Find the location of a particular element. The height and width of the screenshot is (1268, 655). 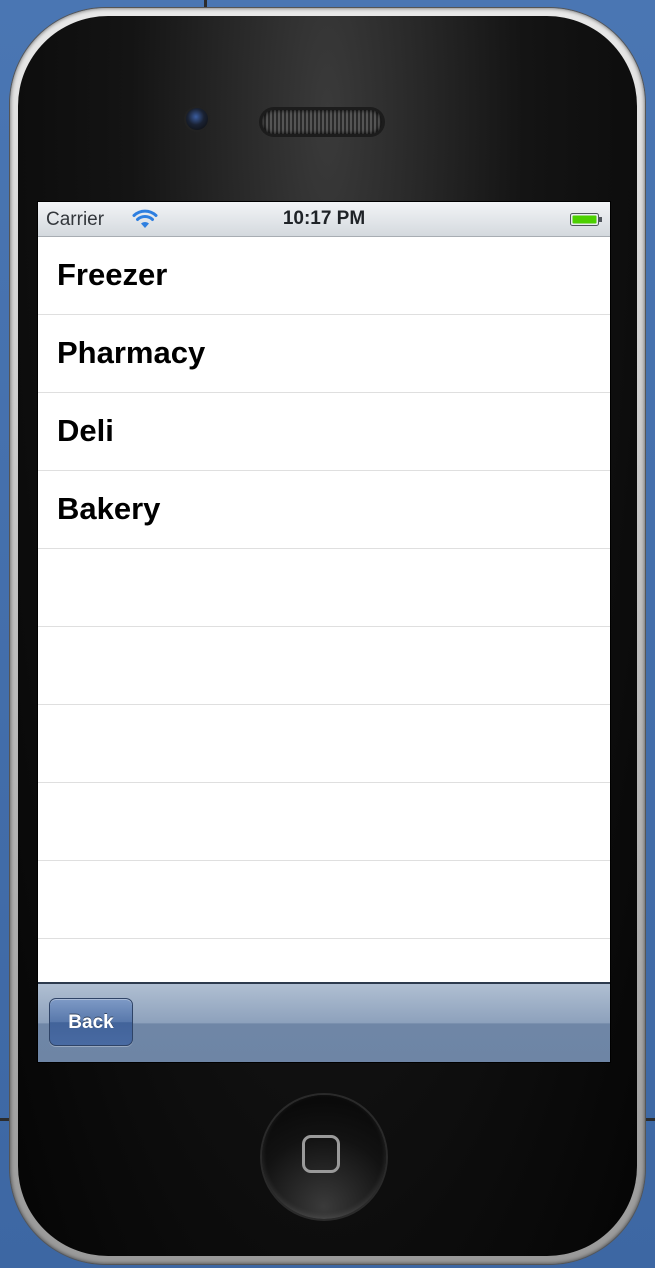

row-label: Freezer is located at coordinates (112, 274).